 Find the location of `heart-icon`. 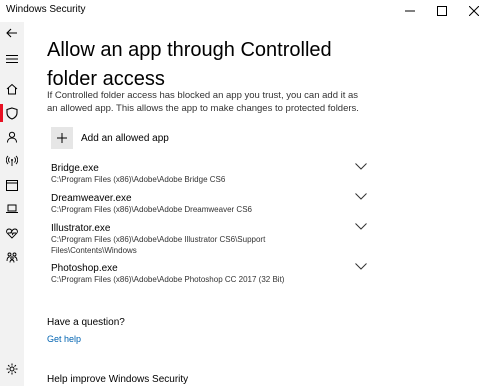

heart-icon is located at coordinates (12, 233).